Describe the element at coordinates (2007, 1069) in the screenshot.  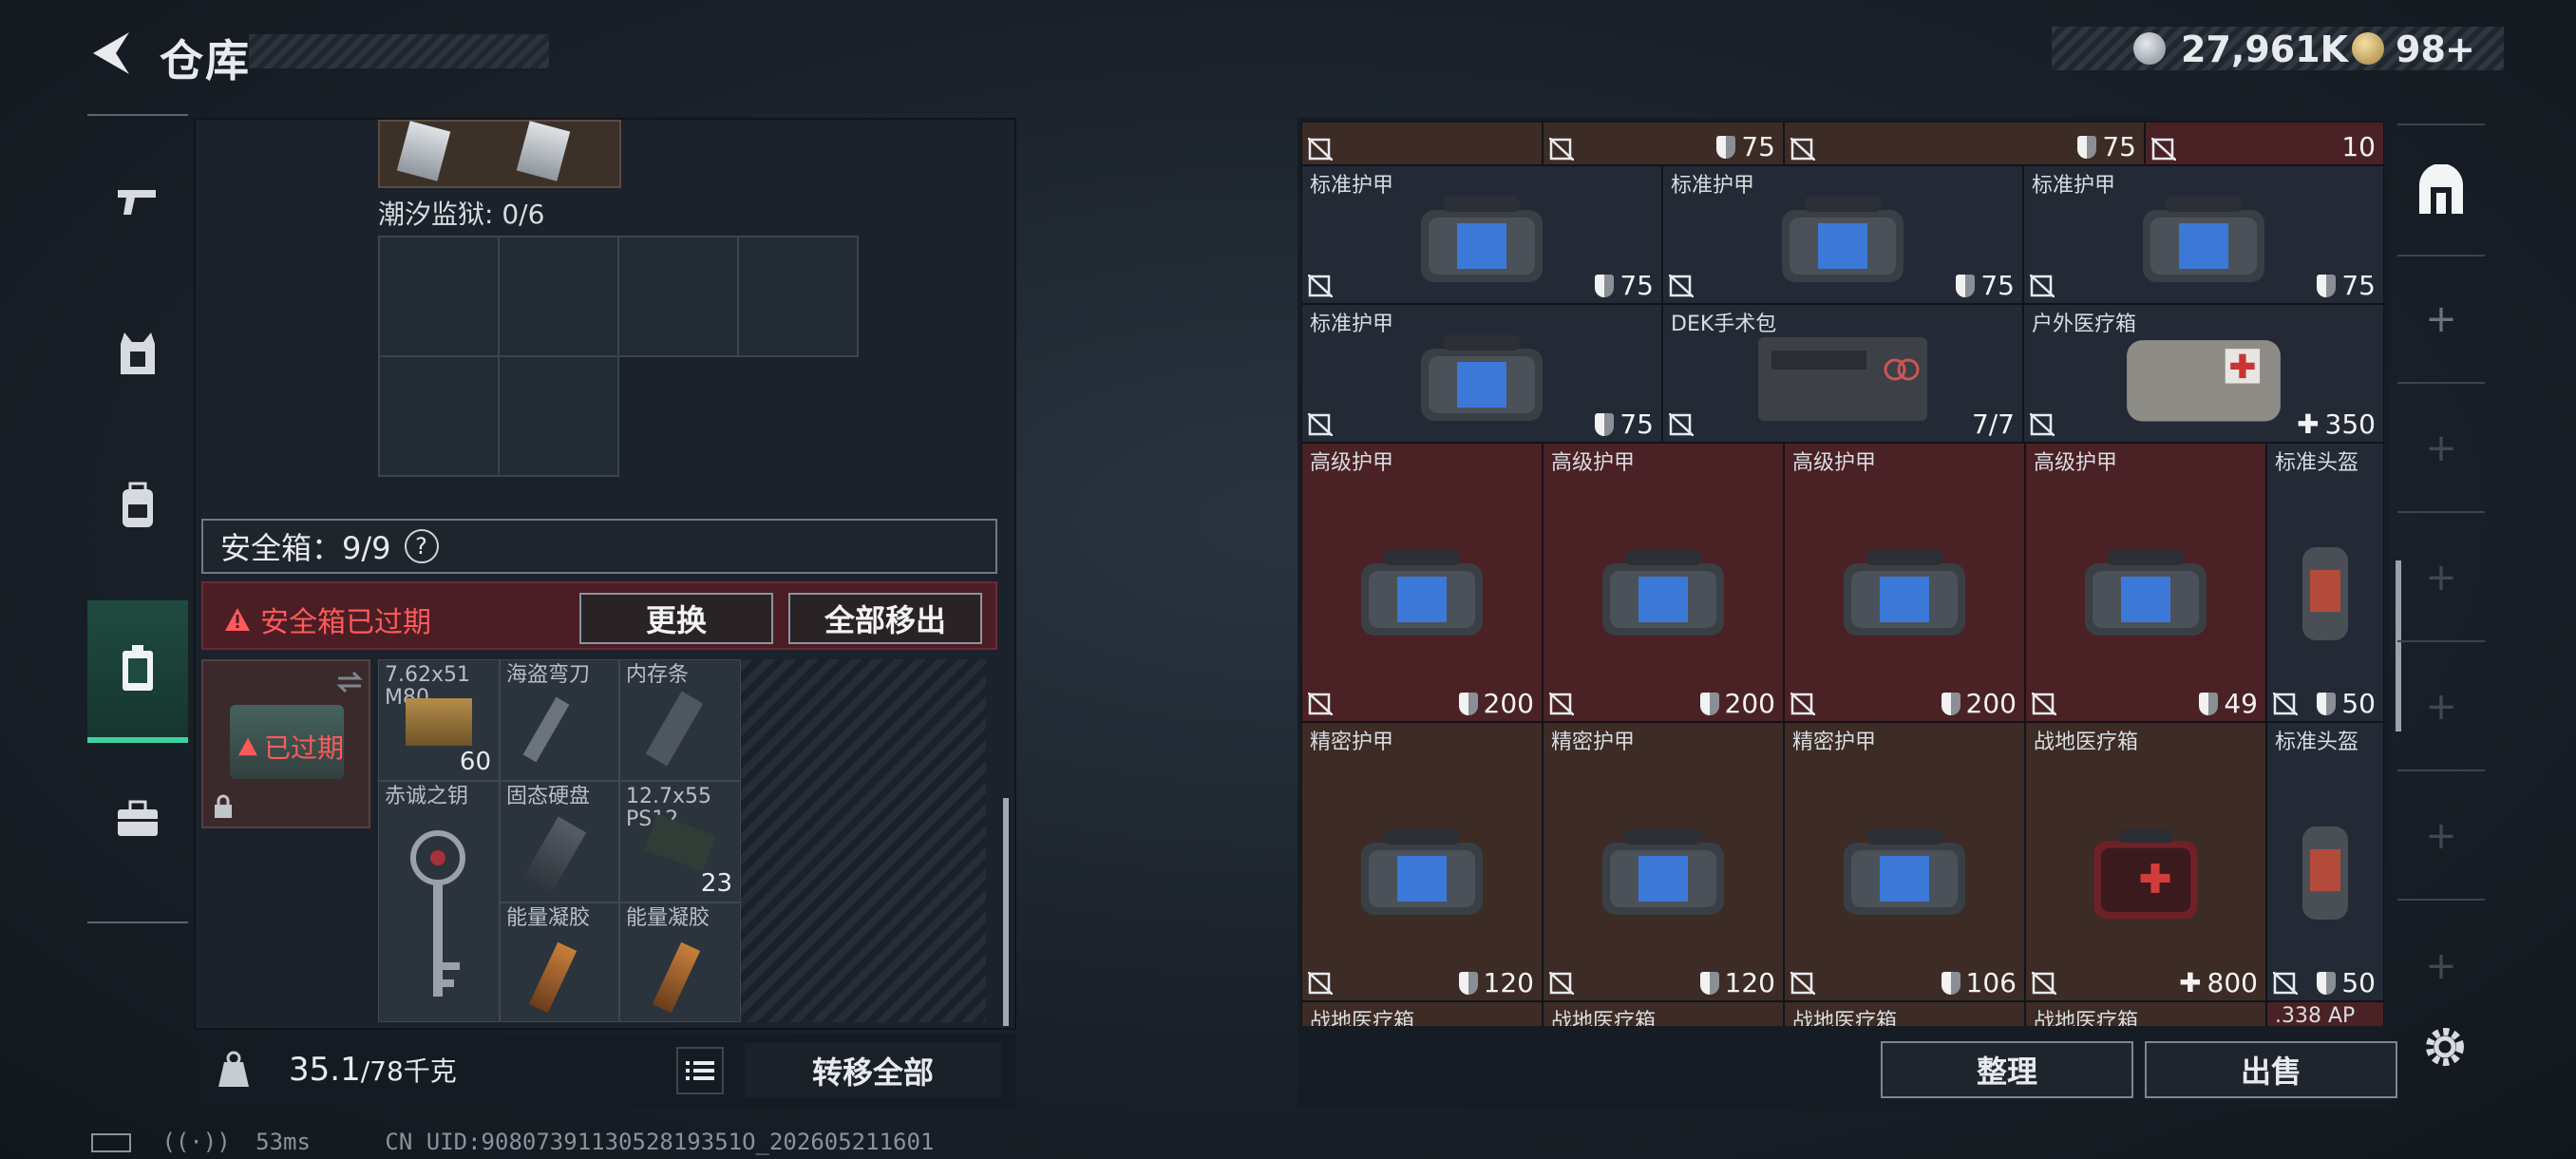
I see `sort-button: 整理` at that location.